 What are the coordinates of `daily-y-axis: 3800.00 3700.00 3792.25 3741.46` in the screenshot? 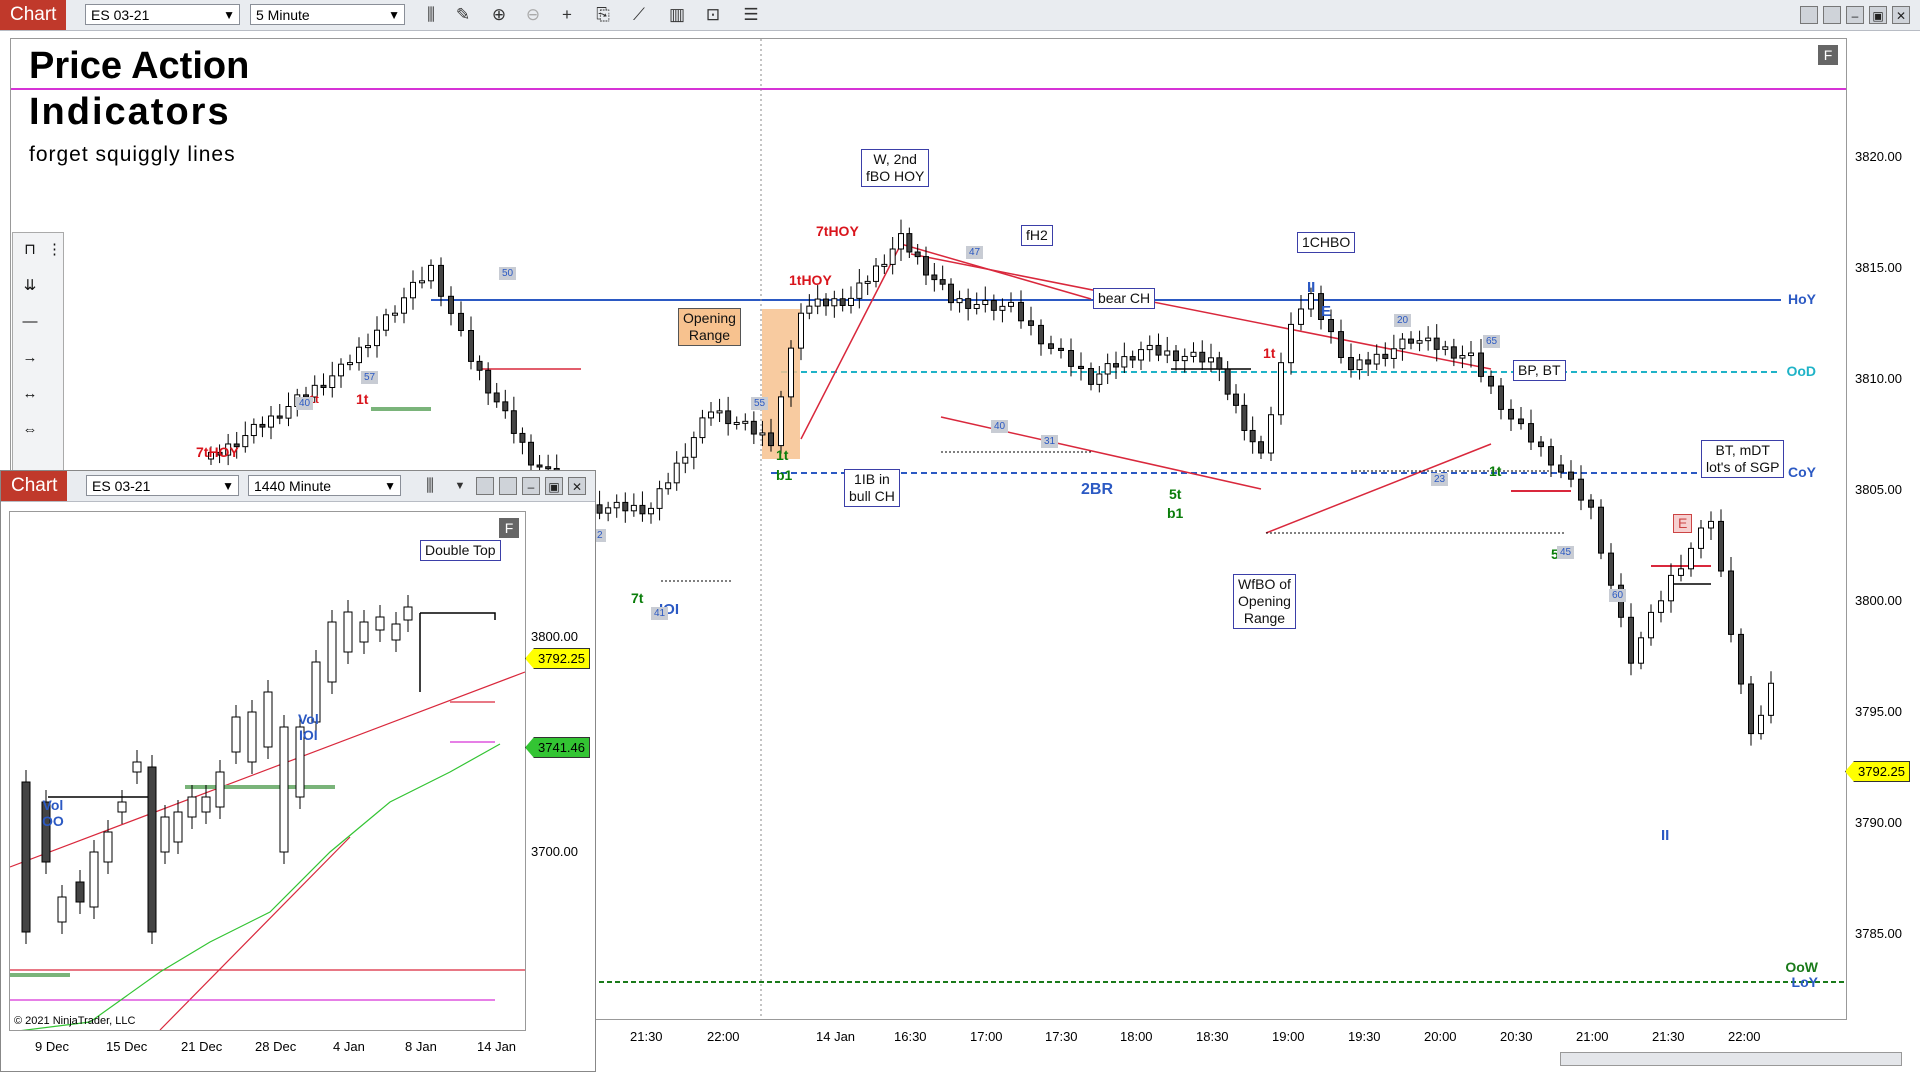 It's located at (559, 770).